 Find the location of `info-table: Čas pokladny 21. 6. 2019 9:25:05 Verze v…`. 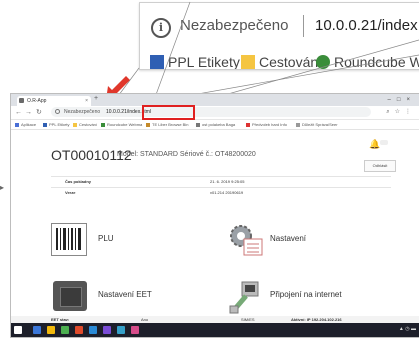

info-table: Čas pokladny 21. 6. 2019 9:25:05 Verze v… is located at coordinates (221, 187).